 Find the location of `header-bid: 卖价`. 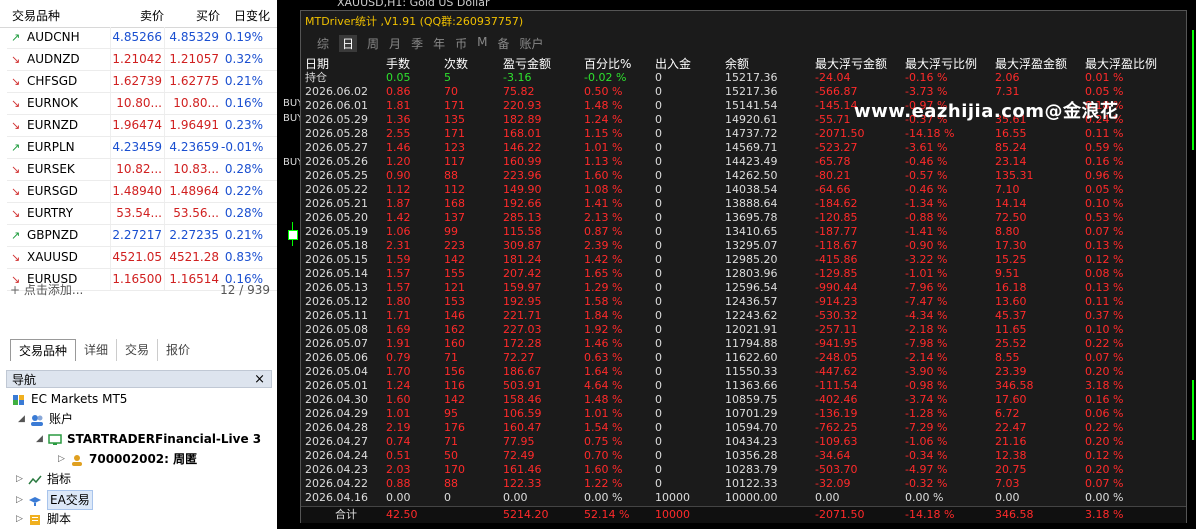

header-bid: 卖价 is located at coordinates (137, 16).